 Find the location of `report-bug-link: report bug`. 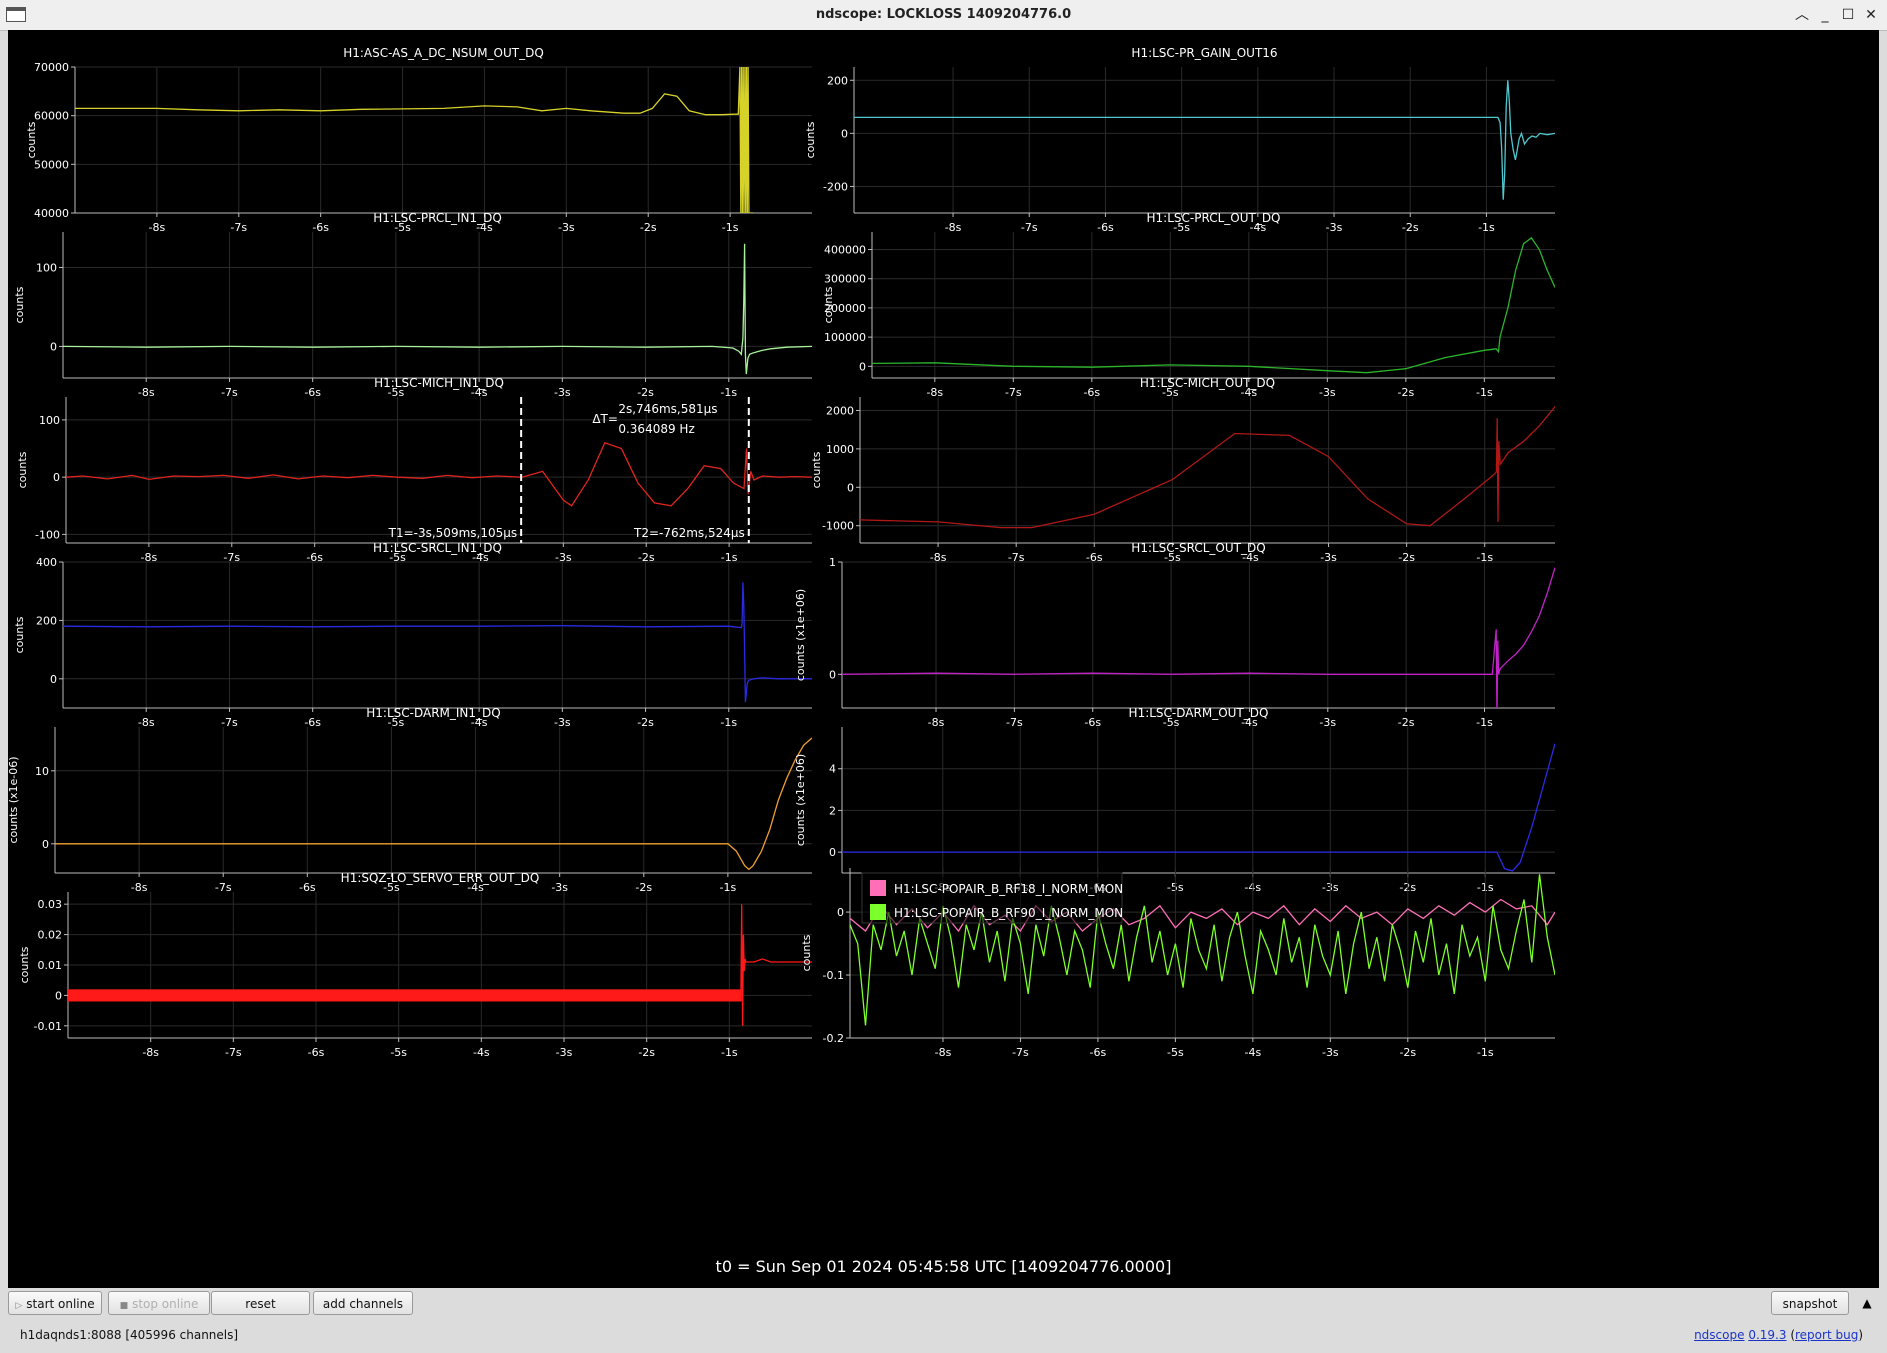

report-bug-link: report bug is located at coordinates (1826, 1335).